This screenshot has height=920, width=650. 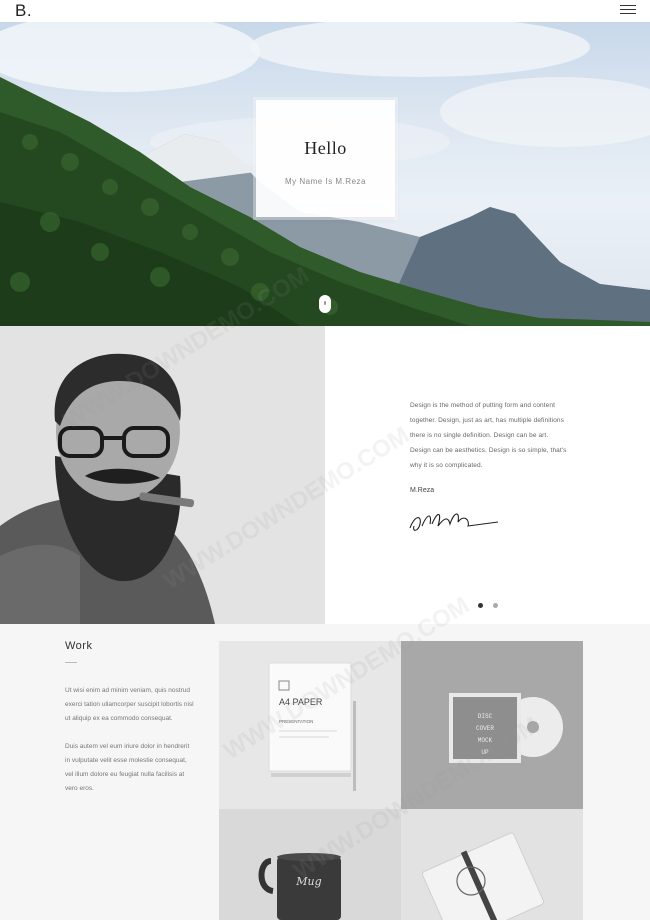 What do you see at coordinates (325, 11) in the screenshot?
I see `top-bar: B.` at bounding box center [325, 11].